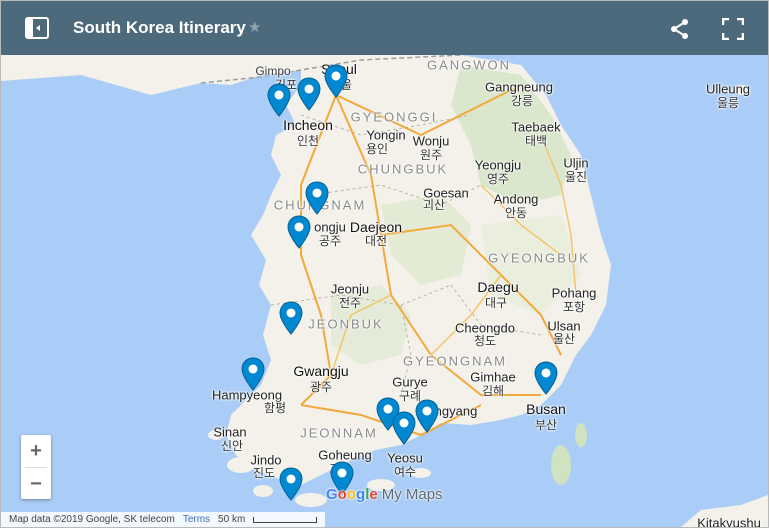 The height and width of the screenshot is (528, 769). Describe the element at coordinates (232, 519) in the screenshot. I see `scale-label: 50 km` at that location.